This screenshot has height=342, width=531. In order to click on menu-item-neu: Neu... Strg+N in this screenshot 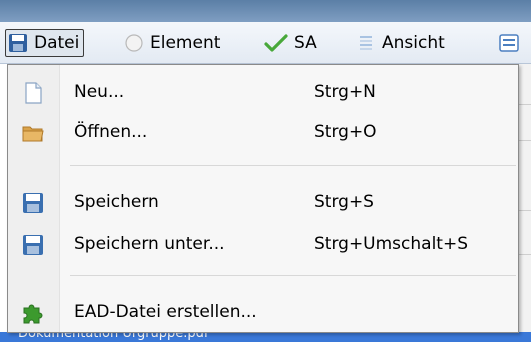, I will do `click(263, 92)`.